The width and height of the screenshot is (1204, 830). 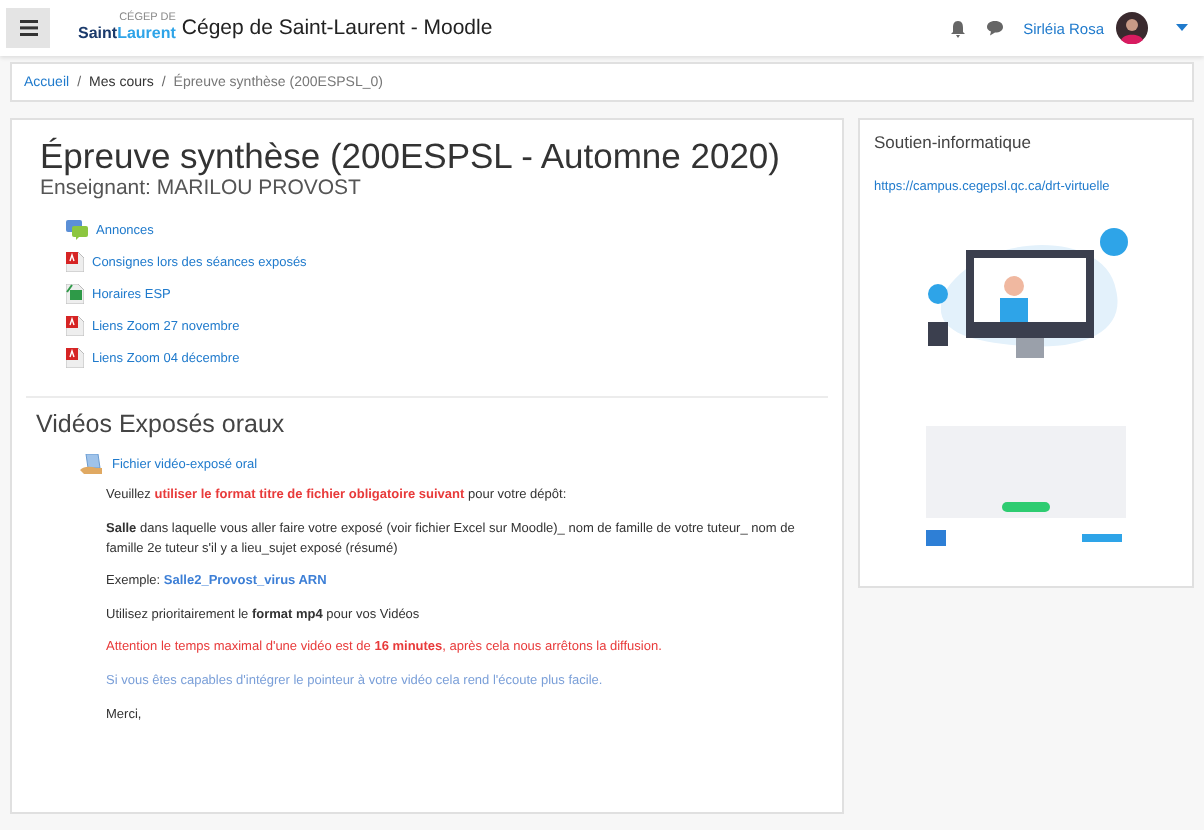 What do you see at coordinates (953, 142) in the screenshot?
I see `block-title: Soutien-informatique` at bounding box center [953, 142].